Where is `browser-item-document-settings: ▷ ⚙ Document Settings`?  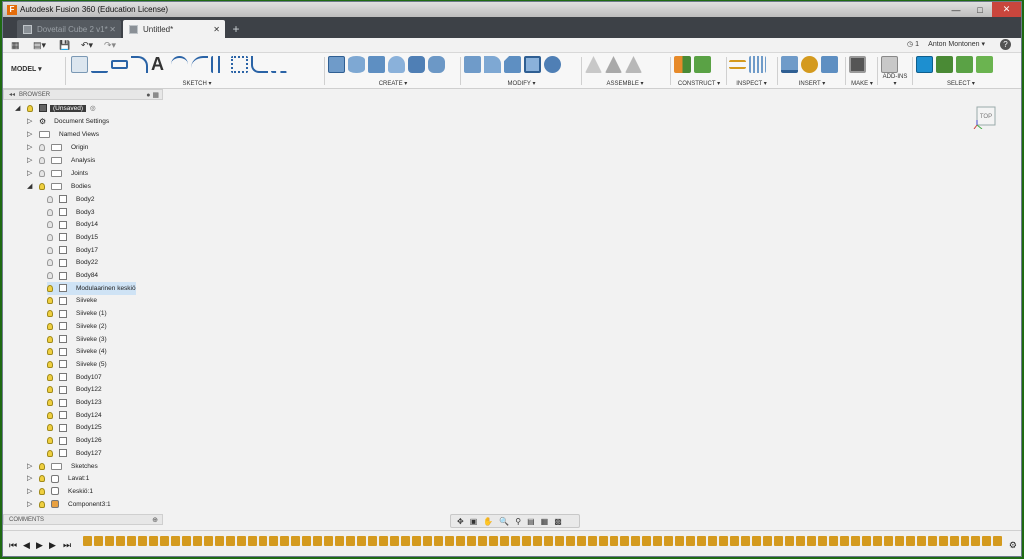
browser-item-document-settings: ▷ ⚙ Document Settings is located at coordinates (68, 121).